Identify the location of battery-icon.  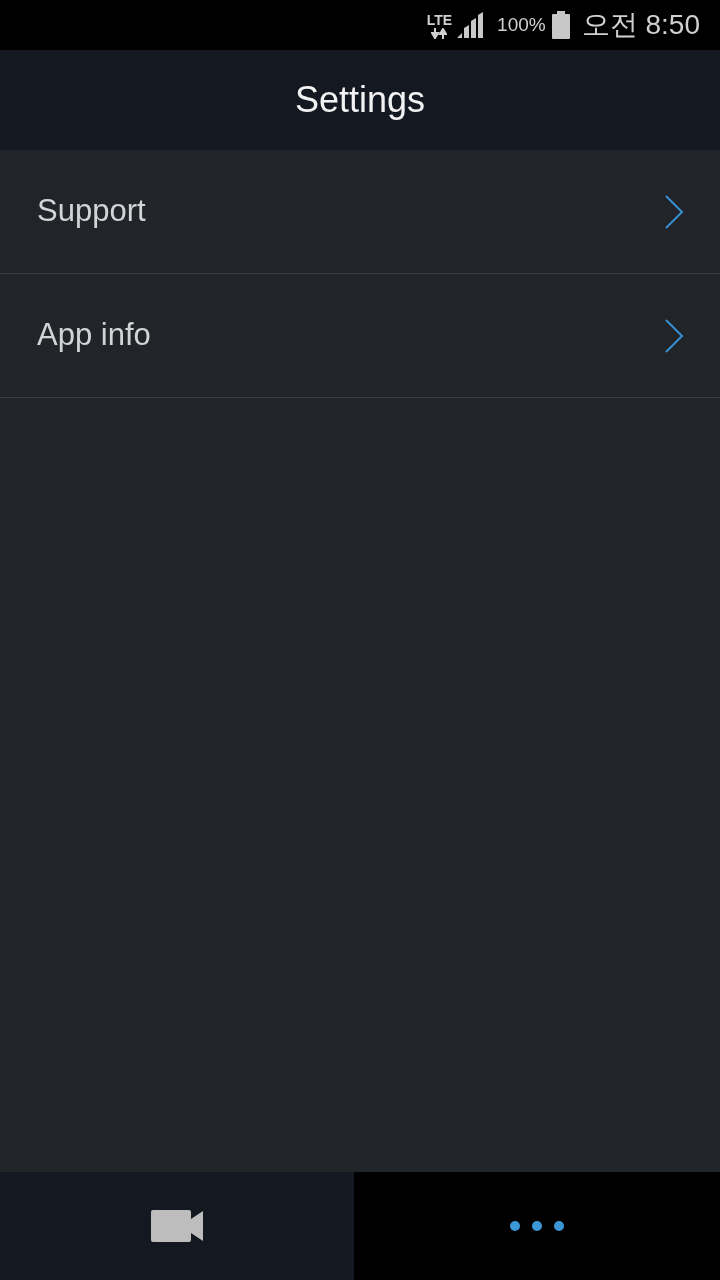
(560, 25).